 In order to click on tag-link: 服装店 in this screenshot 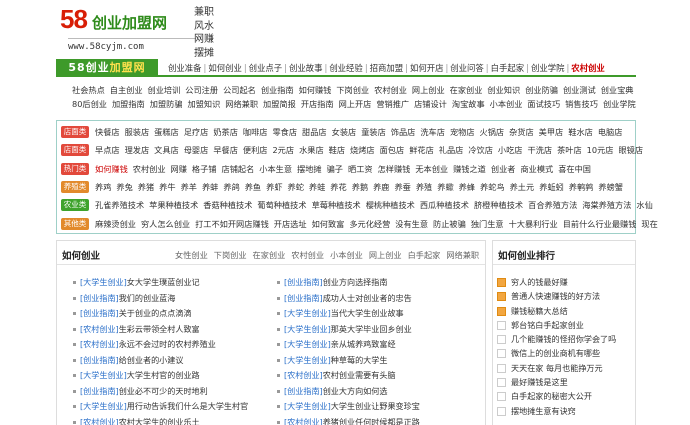, I will do `click(137, 132)`.